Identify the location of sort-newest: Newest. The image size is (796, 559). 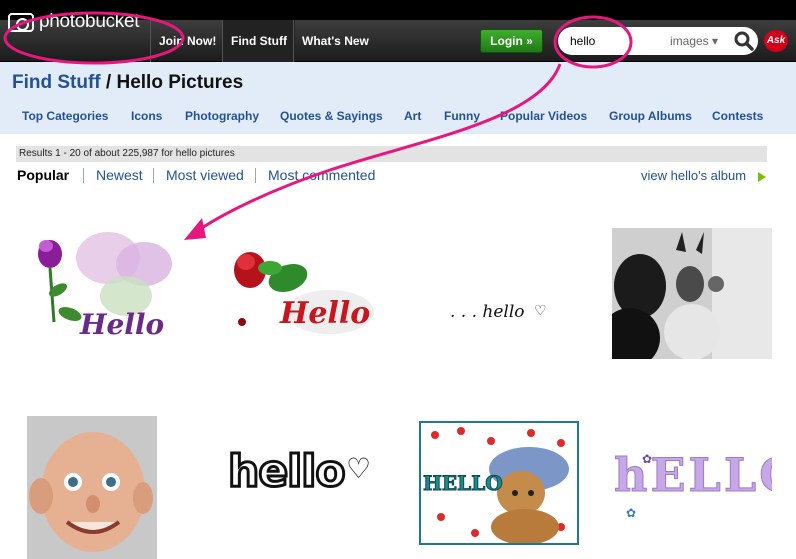
(119, 175).